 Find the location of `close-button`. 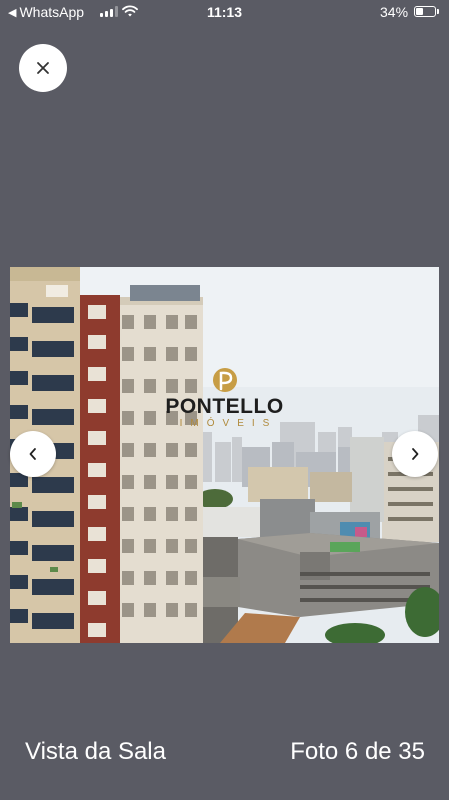

close-button is located at coordinates (43, 68).